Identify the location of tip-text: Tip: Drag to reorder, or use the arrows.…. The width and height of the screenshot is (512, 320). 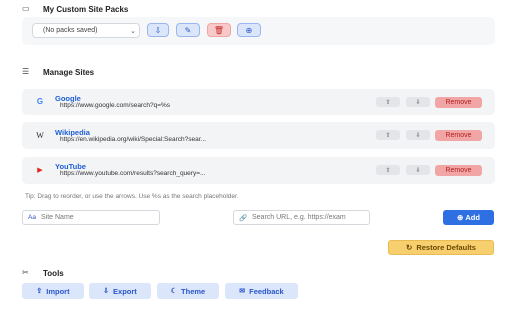
(132, 196).